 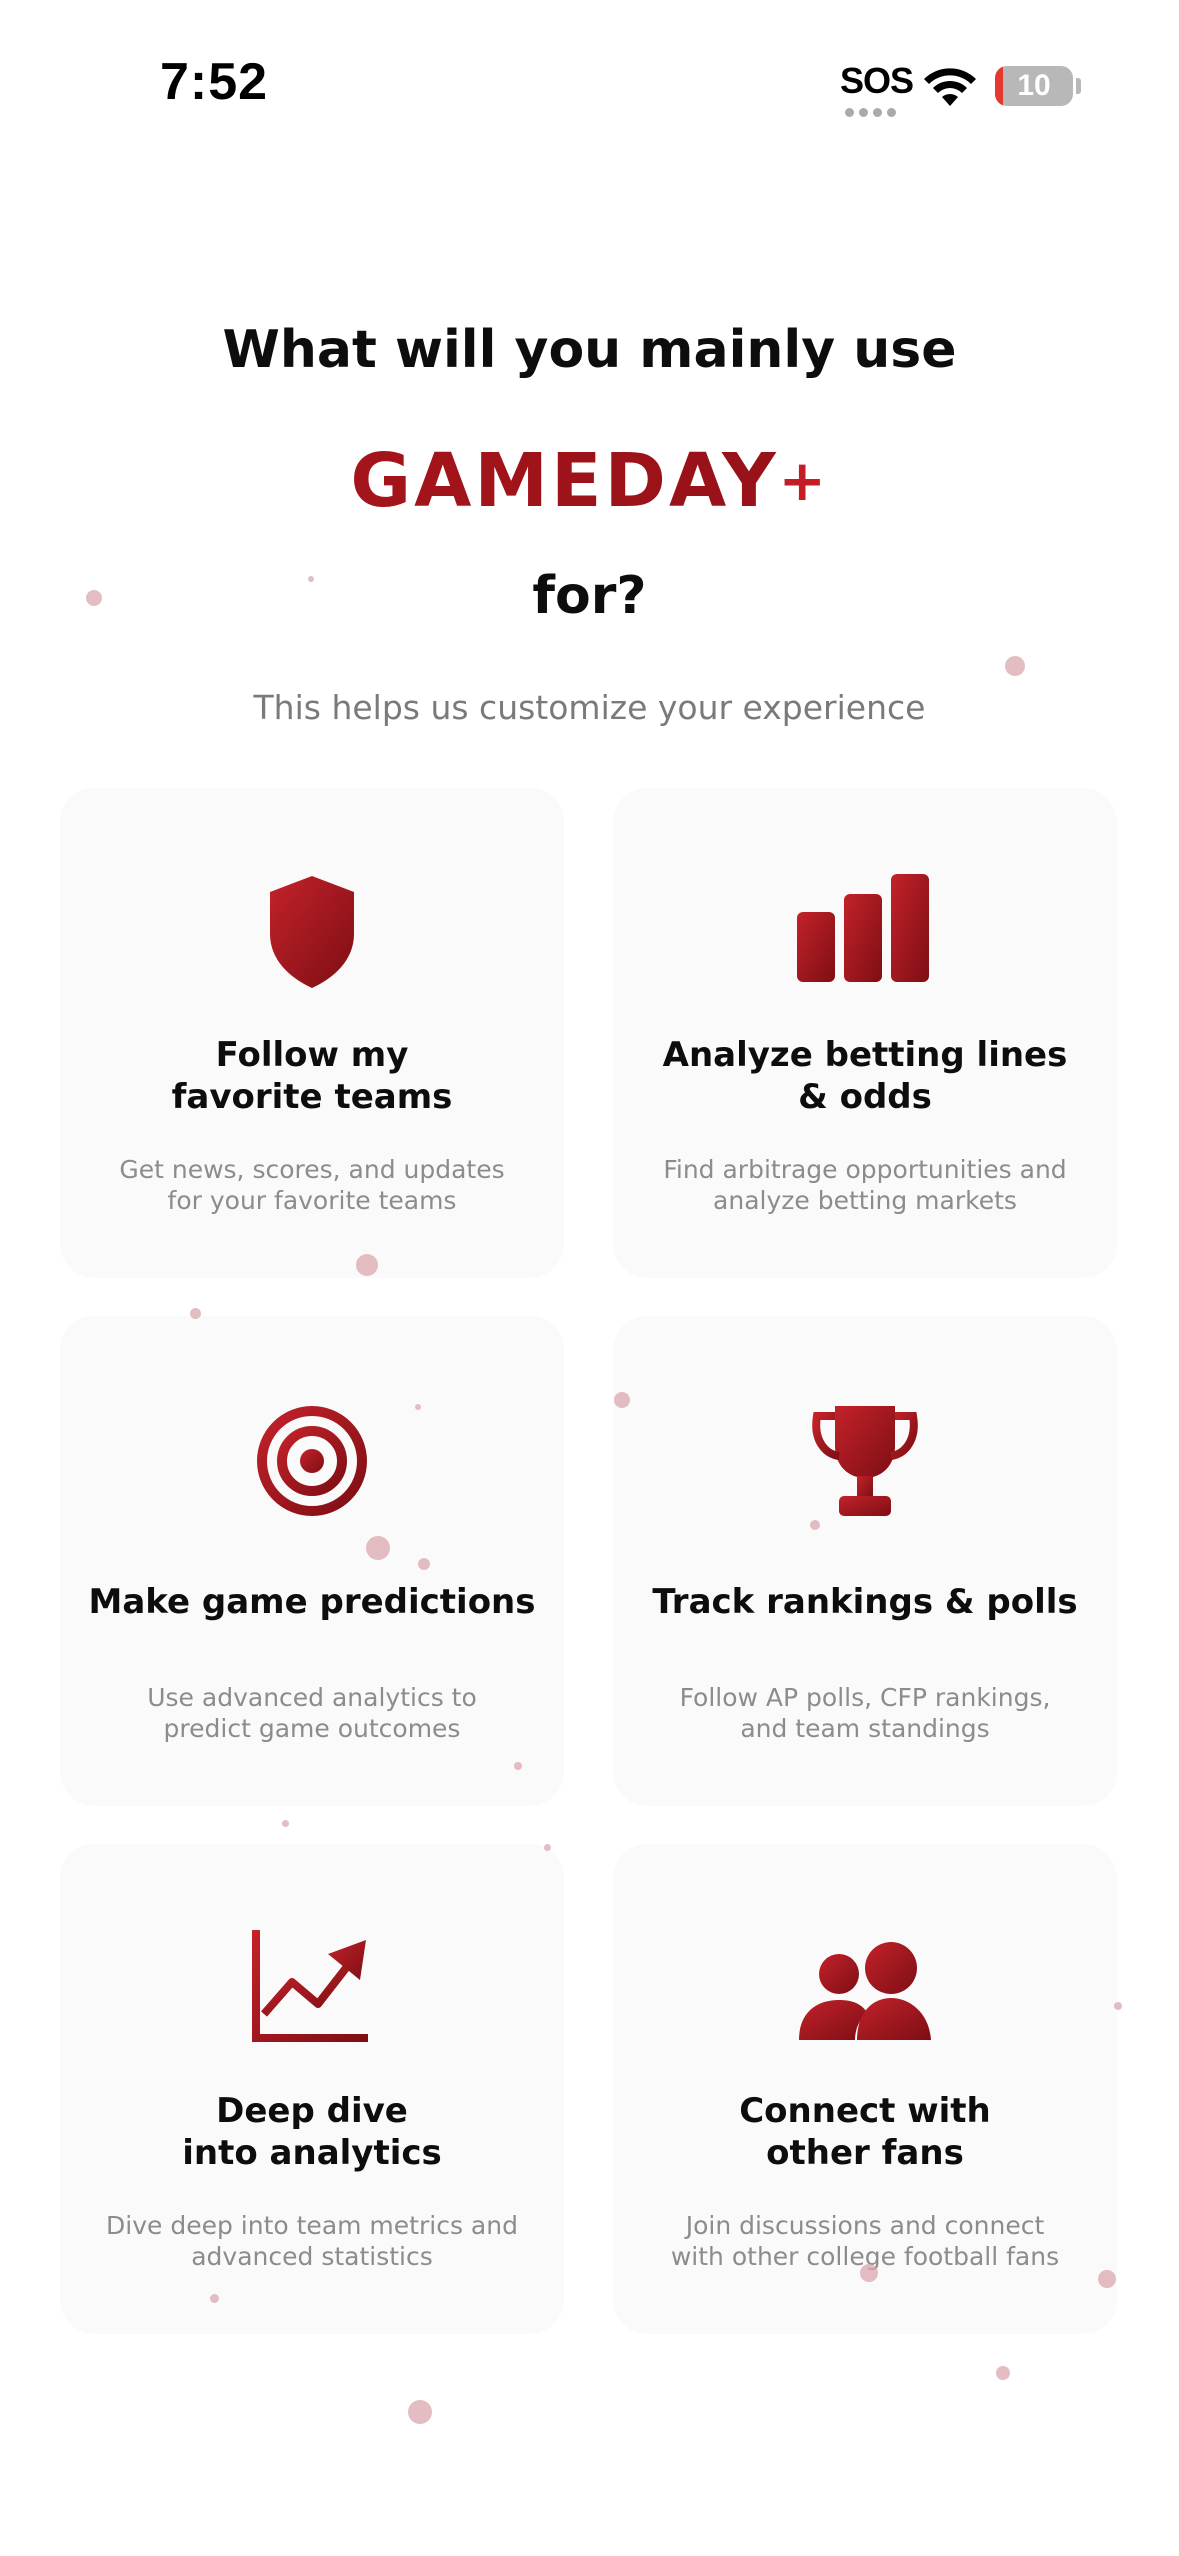 What do you see at coordinates (312, 1461) in the screenshot?
I see `target-icon` at bounding box center [312, 1461].